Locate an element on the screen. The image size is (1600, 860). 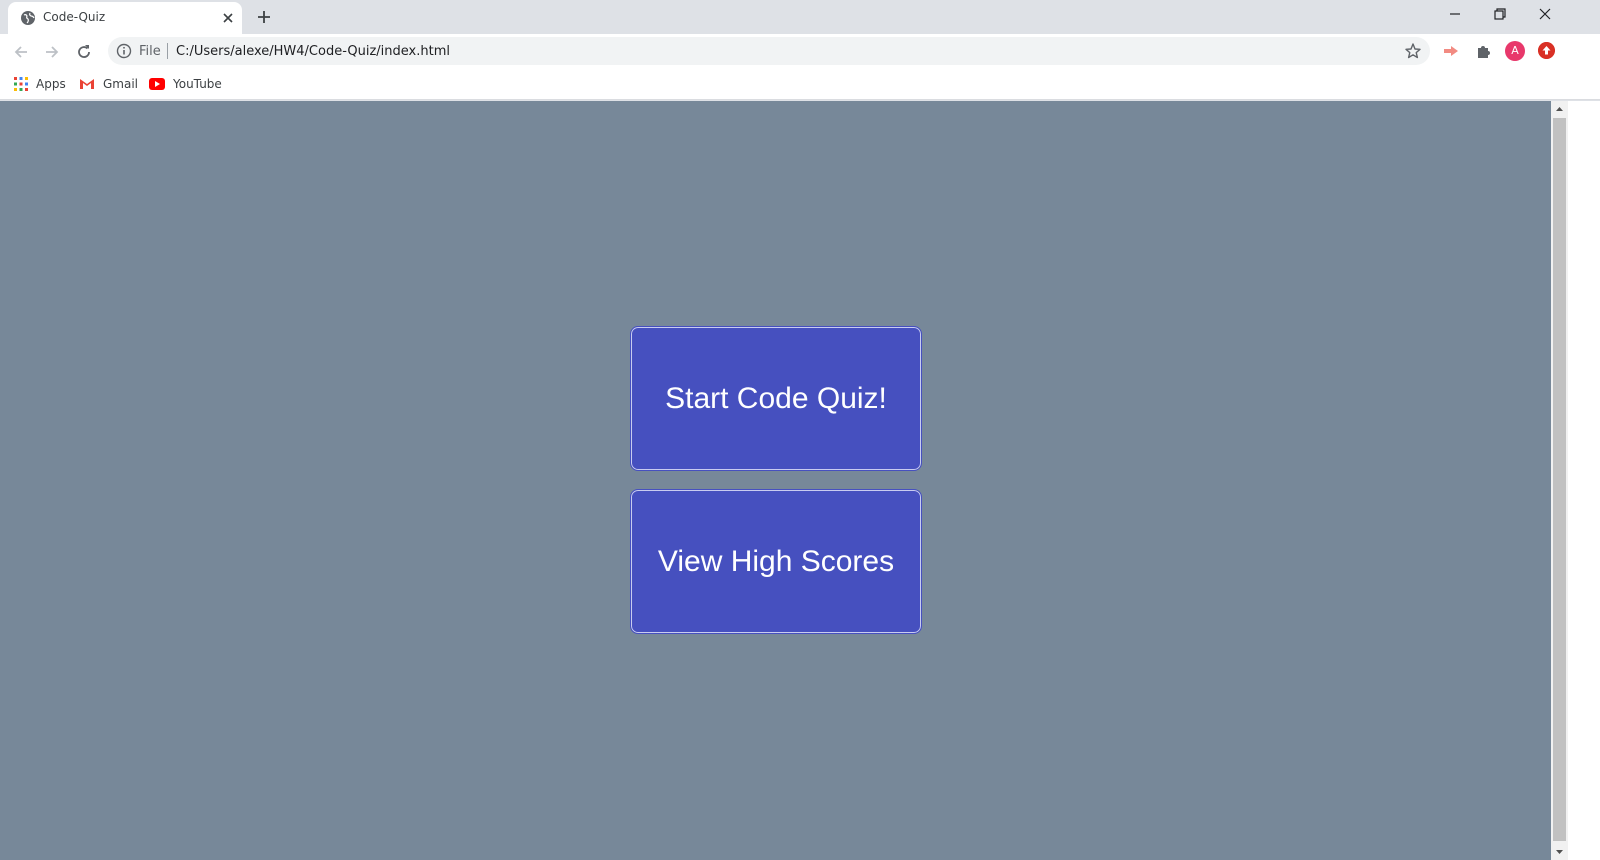
bookmarks-bar: Apps Gmail YouTube is located at coordinates (800, 84).